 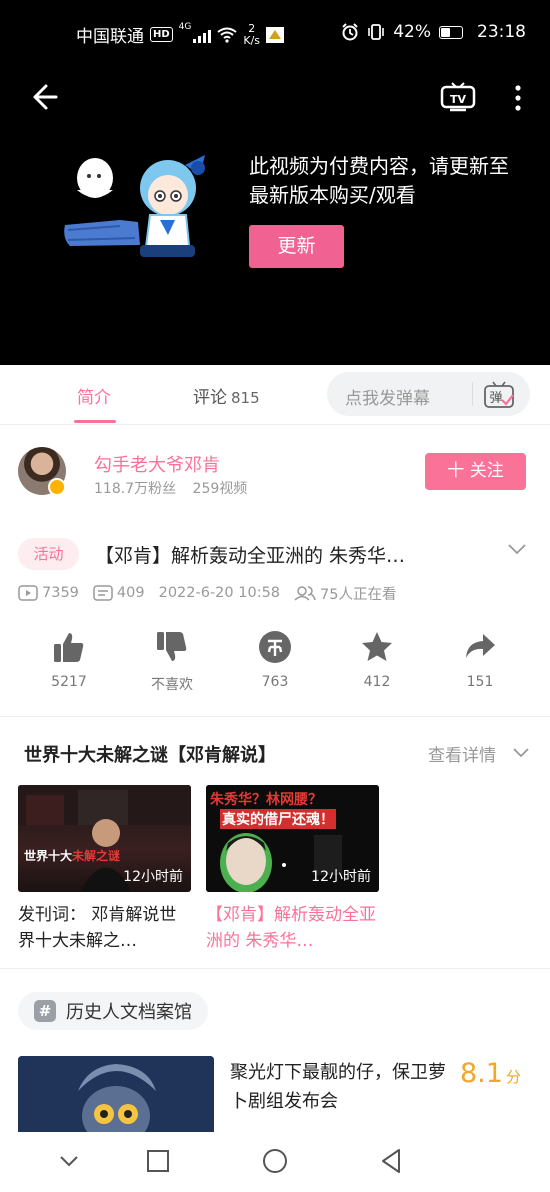 I want to click on more-options-icon, so click(x=518, y=98).